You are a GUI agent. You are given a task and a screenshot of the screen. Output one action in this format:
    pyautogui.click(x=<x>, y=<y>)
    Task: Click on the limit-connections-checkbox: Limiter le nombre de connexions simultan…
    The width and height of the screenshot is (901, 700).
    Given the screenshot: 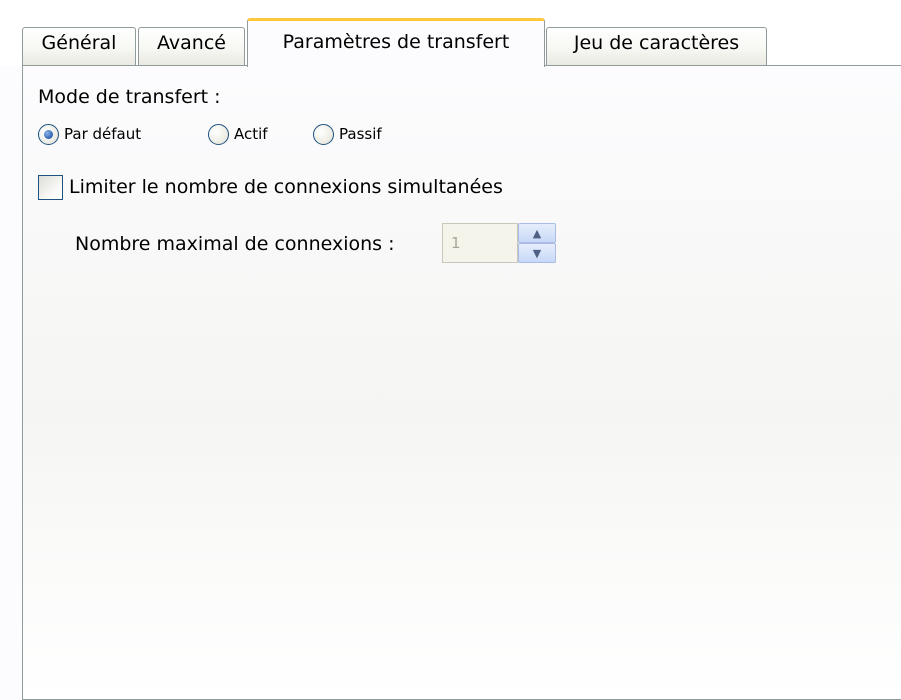 What is the action you would take?
    pyautogui.click(x=270, y=187)
    